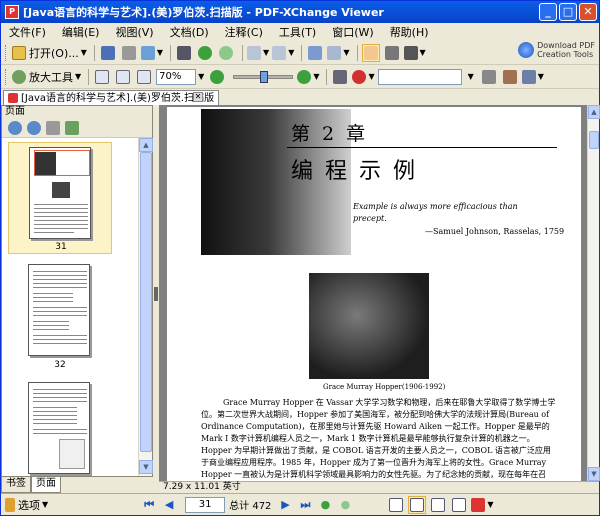 The width and height of the screenshot is (600, 516). I want to click on search-input, so click(419, 76).